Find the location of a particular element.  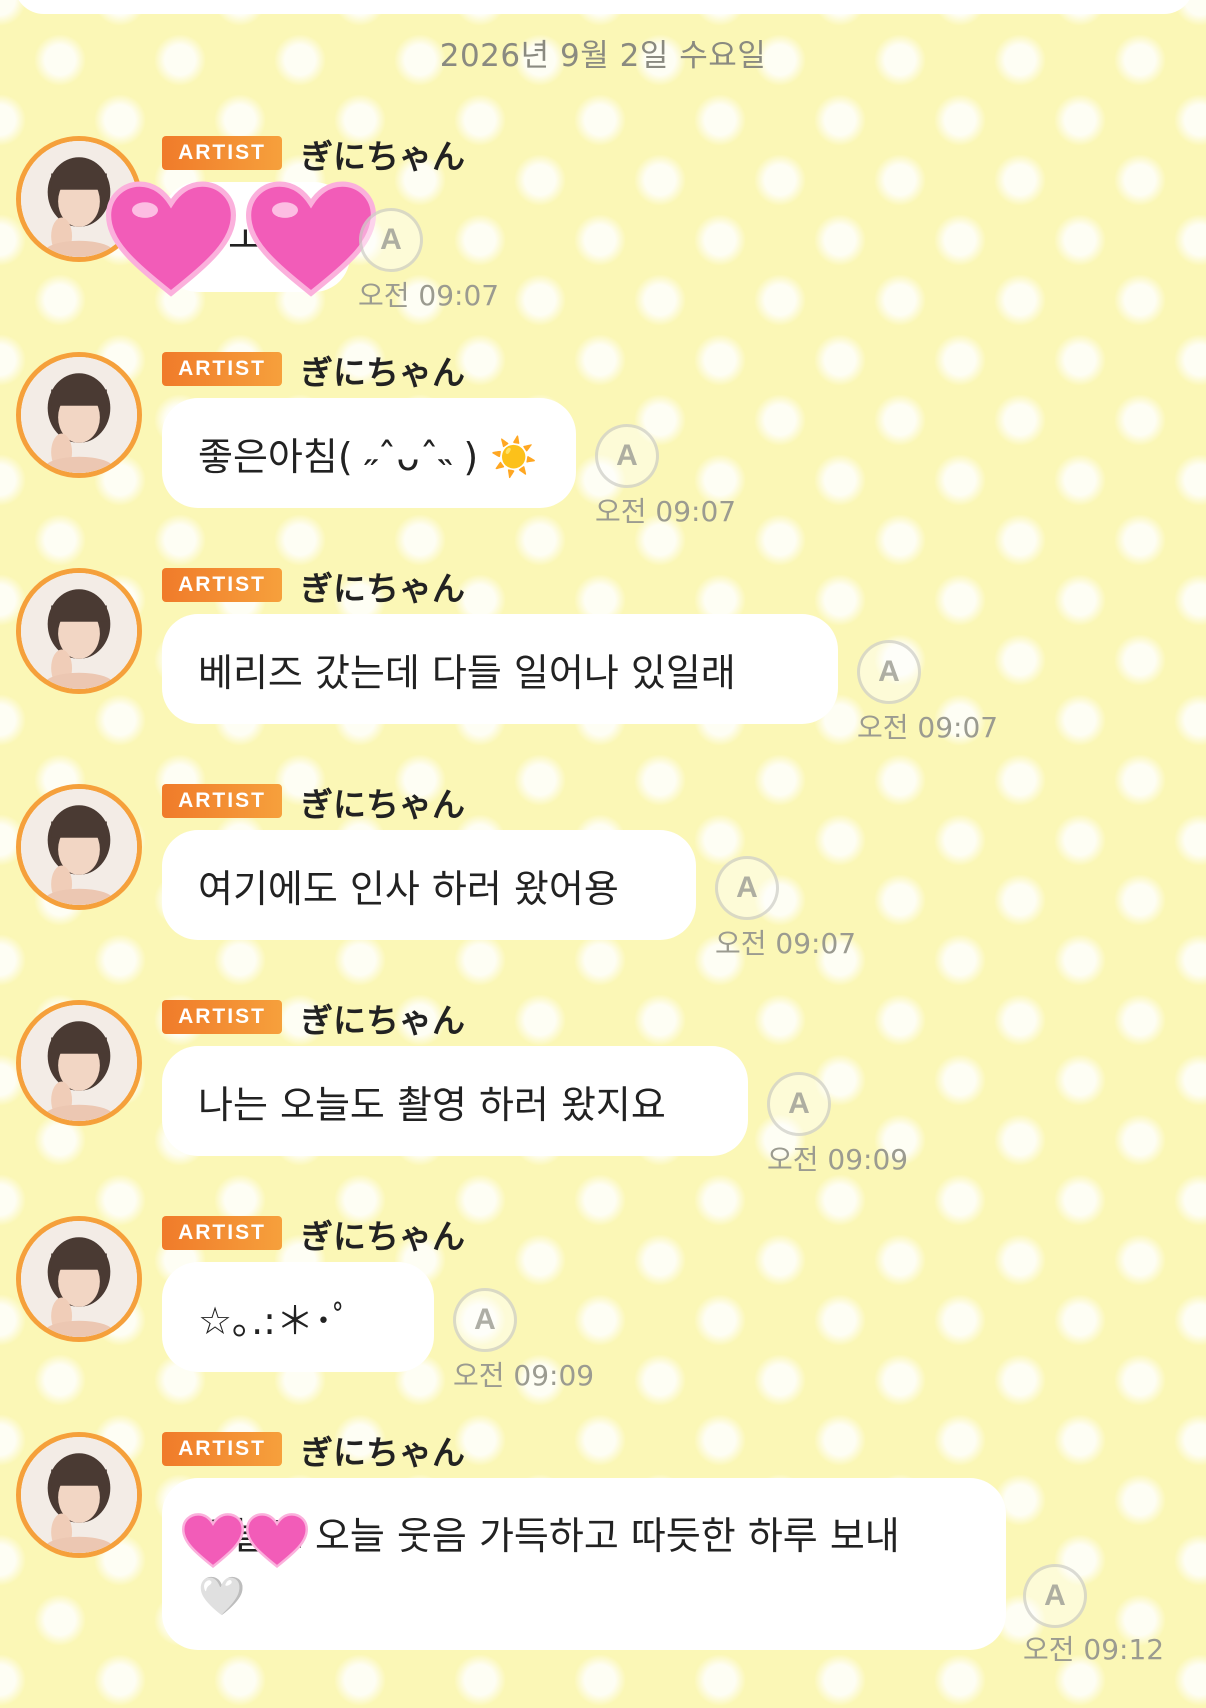

message-text: 베리즈 갔는데 다들 일어나 있일래 is located at coordinates (467, 672).